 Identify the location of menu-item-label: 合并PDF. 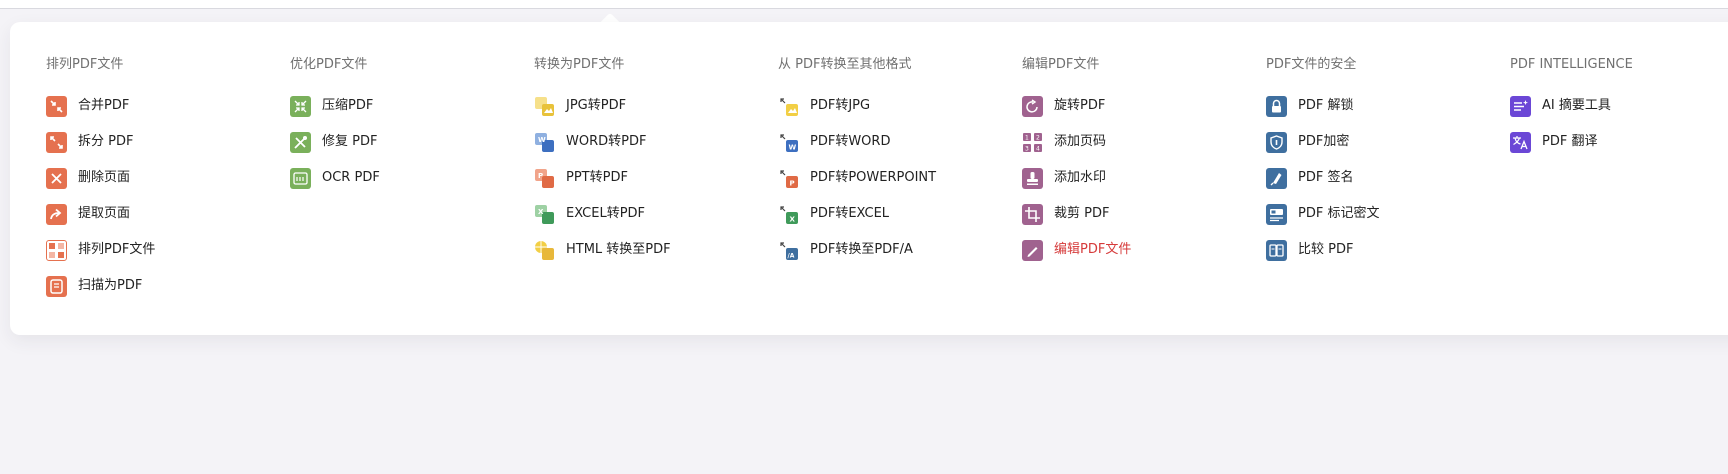
(104, 105).